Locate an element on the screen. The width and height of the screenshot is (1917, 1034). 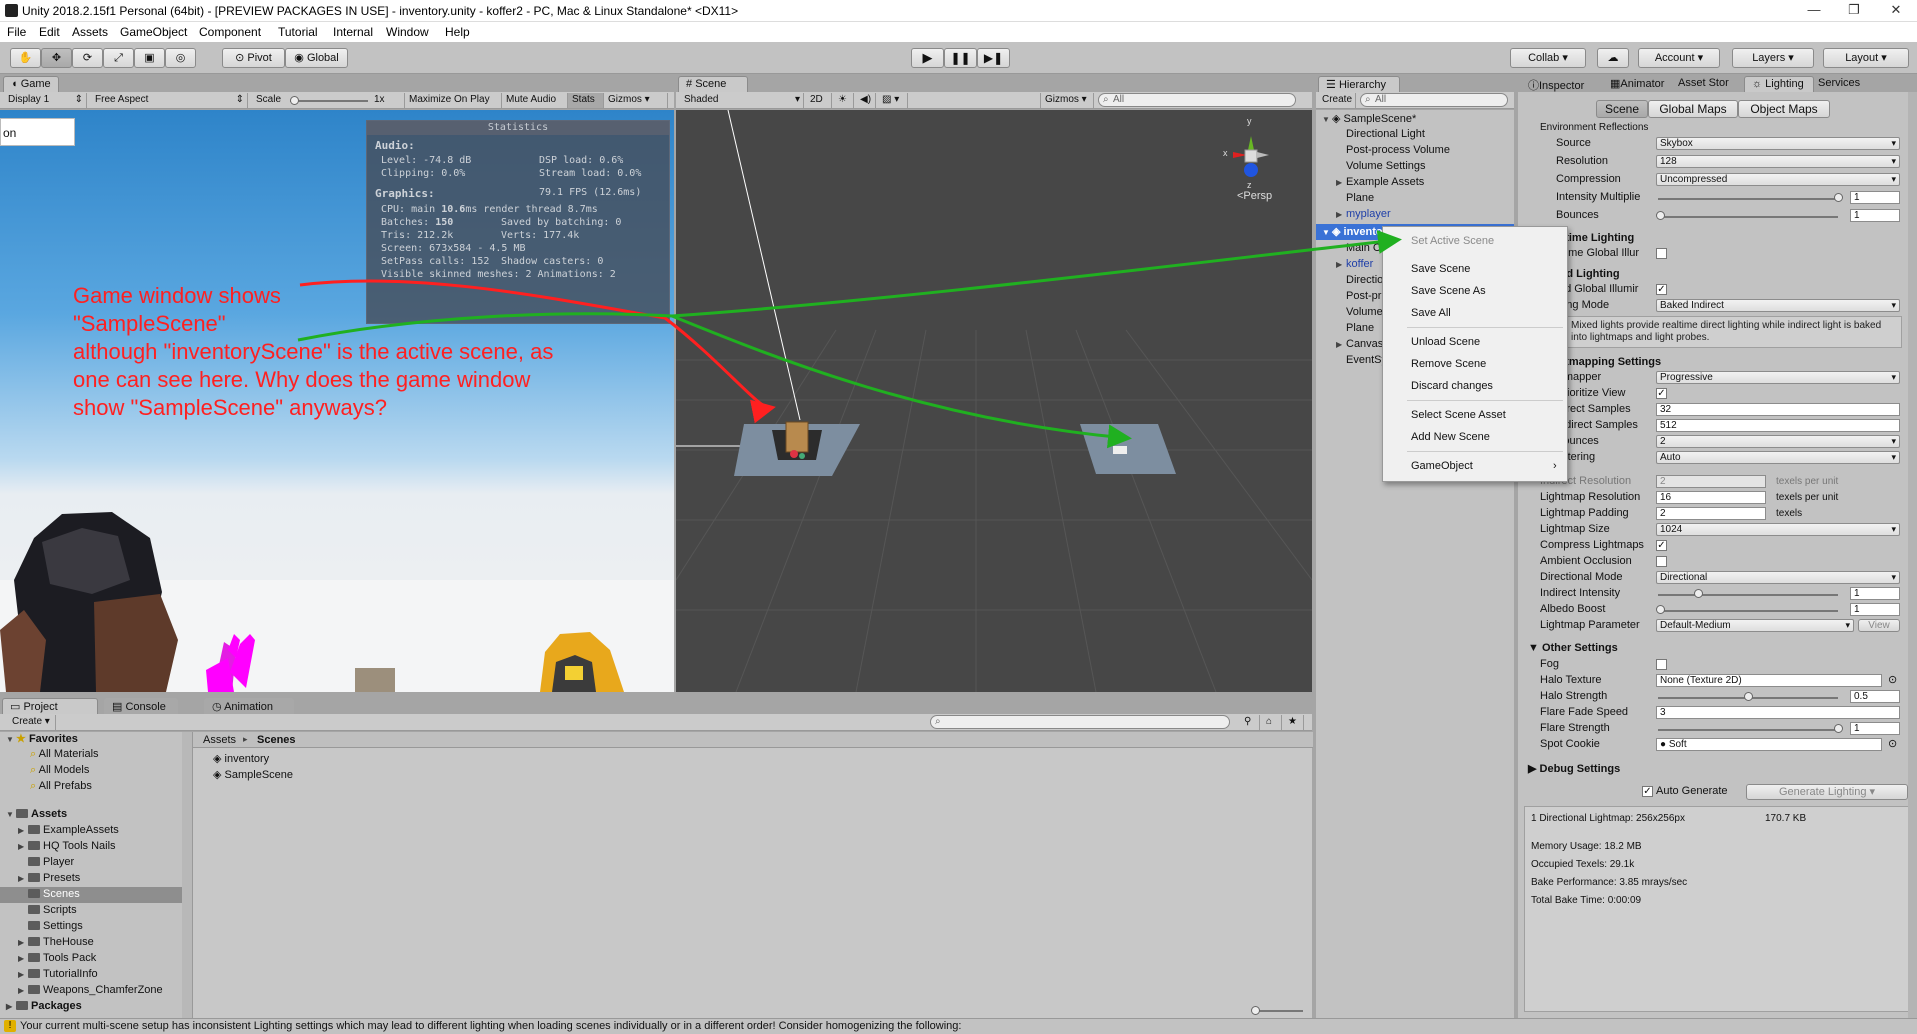
tab-game: ◖ Game is located at coordinates (31, 84).